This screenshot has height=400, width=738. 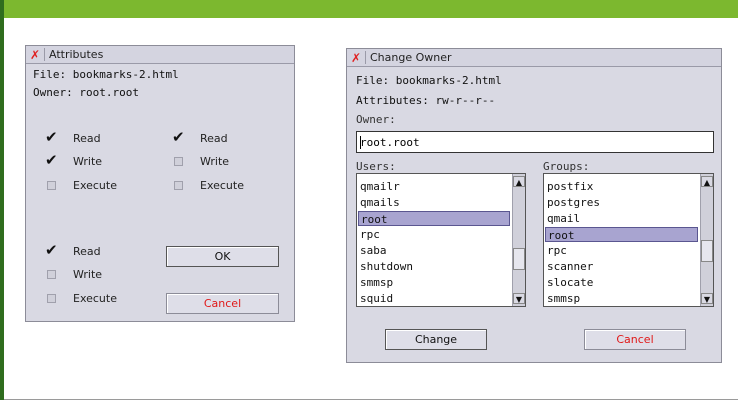 I want to click on group-write-checkbox, so click(x=178, y=161).